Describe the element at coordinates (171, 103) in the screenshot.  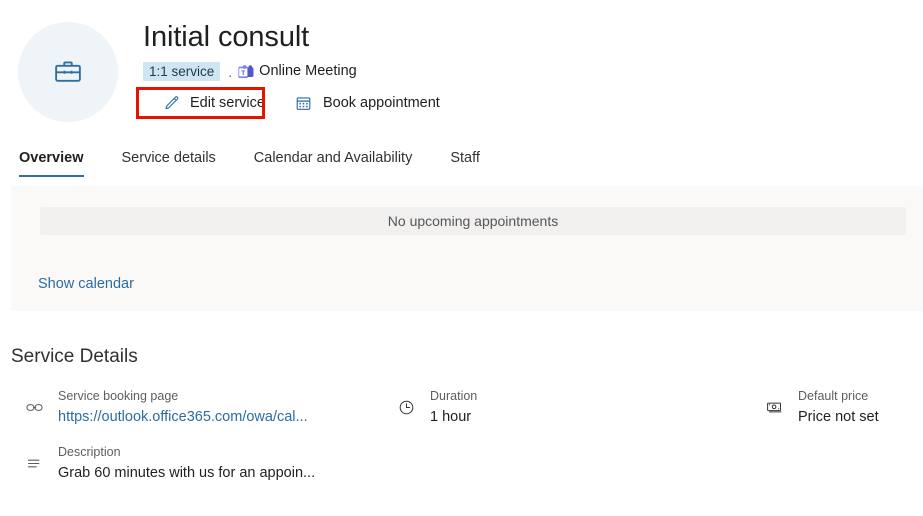
I see `pencil-icon` at that location.